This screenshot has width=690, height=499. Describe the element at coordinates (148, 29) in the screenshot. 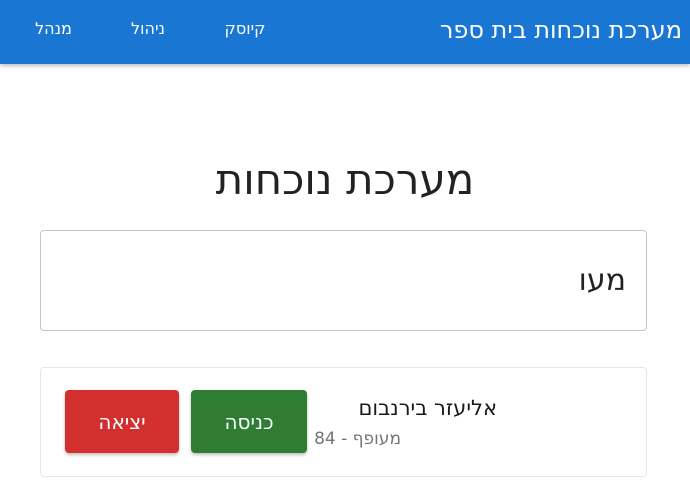

I see `nav-link-manage: ניהול` at that location.